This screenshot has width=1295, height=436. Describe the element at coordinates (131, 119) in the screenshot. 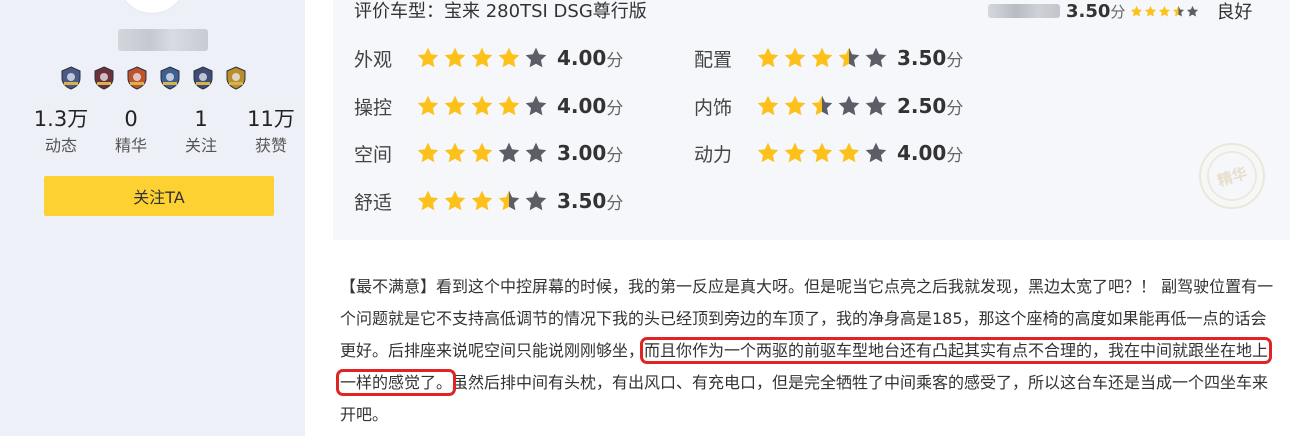

I see `stat-value: 0` at that location.